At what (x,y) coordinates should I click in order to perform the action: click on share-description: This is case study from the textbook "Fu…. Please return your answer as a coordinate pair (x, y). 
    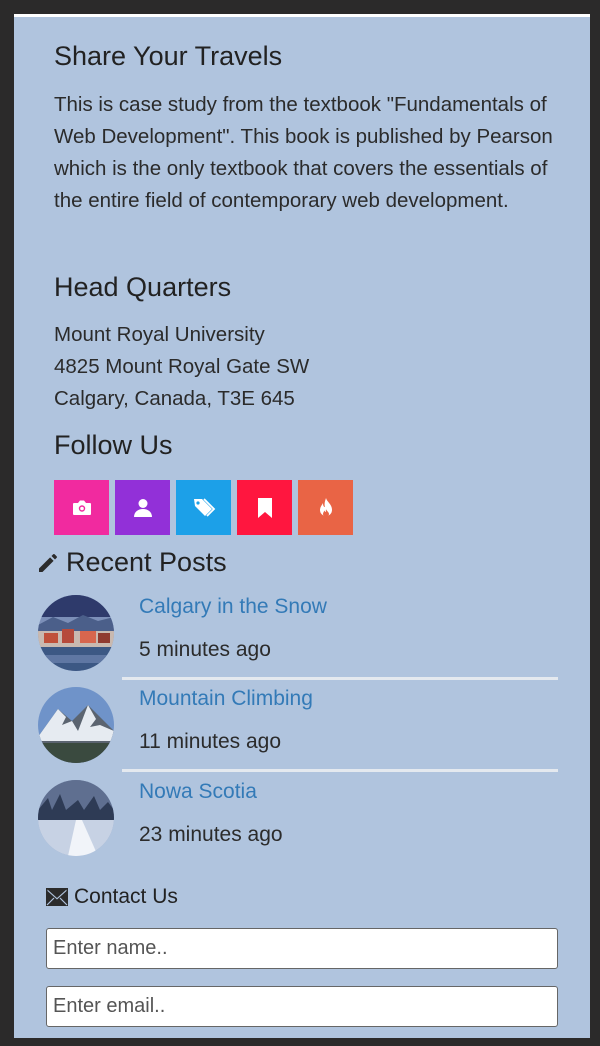
    Looking at the image, I should click on (303, 152).